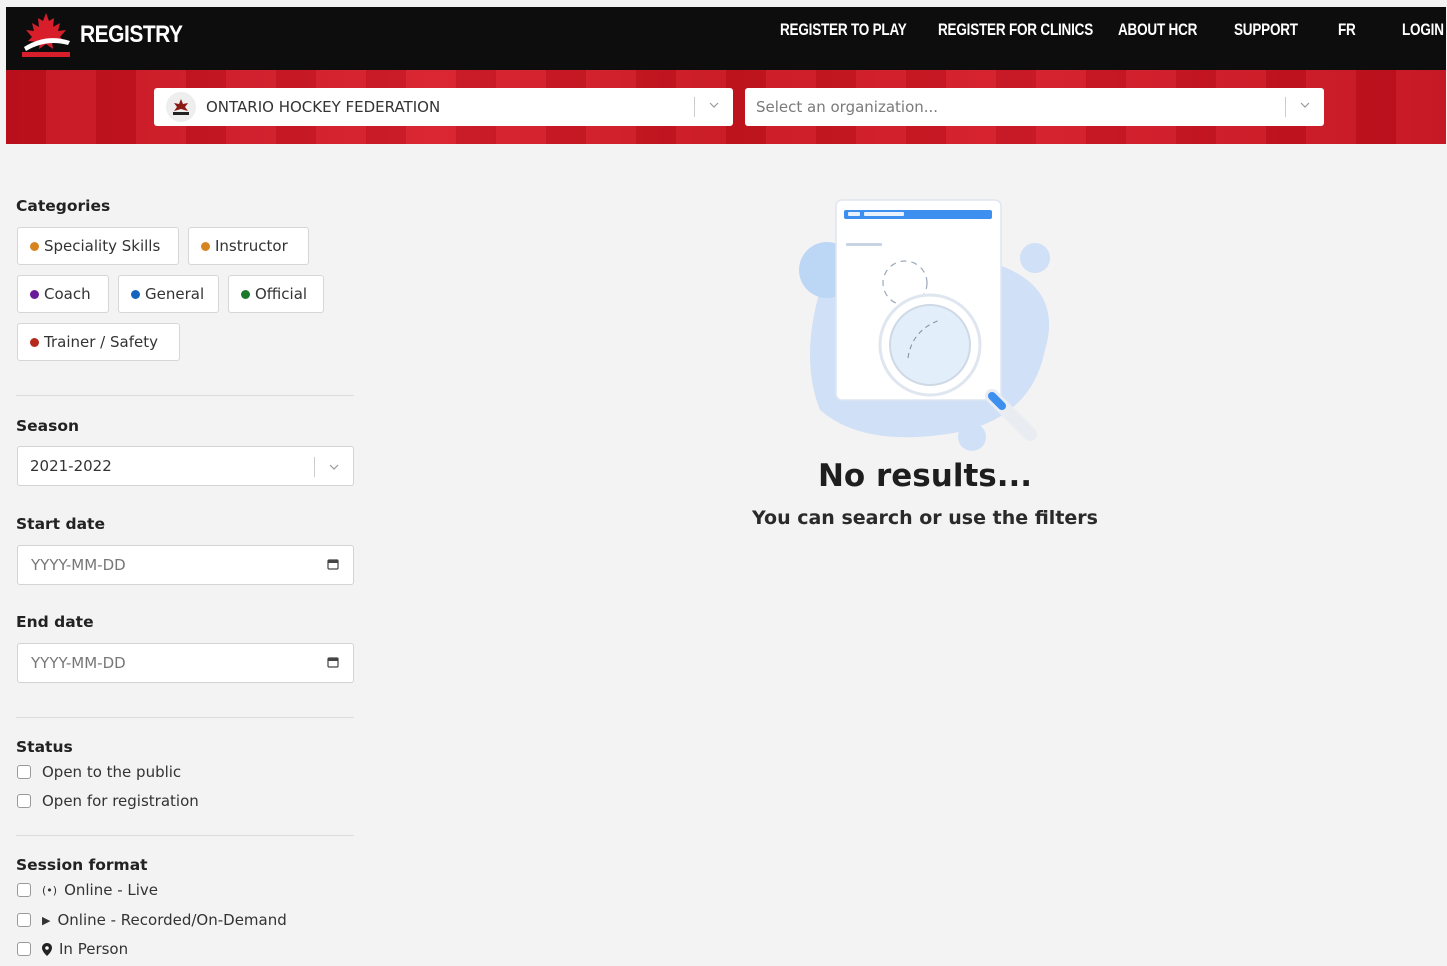 This screenshot has height=966, width=1447. I want to click on season-select: 2021-2022, so click(185, 466).